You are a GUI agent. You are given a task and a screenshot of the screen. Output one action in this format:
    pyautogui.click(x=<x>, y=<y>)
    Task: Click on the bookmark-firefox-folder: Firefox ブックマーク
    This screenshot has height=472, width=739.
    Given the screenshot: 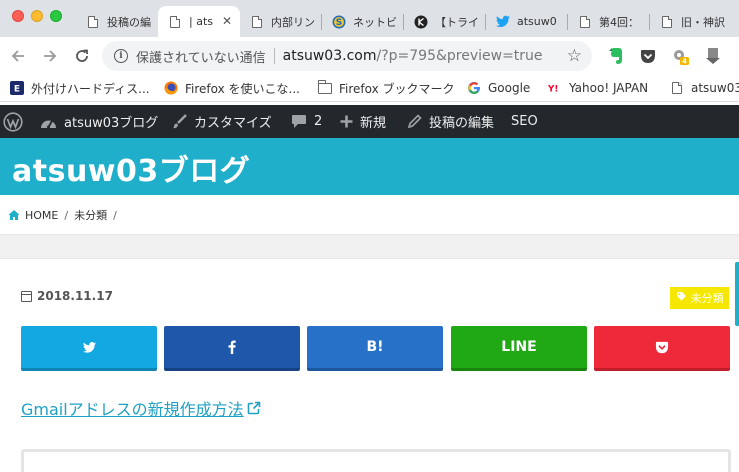 What is the action you would take?
    pyautogui.click(x=386, y=88)
    